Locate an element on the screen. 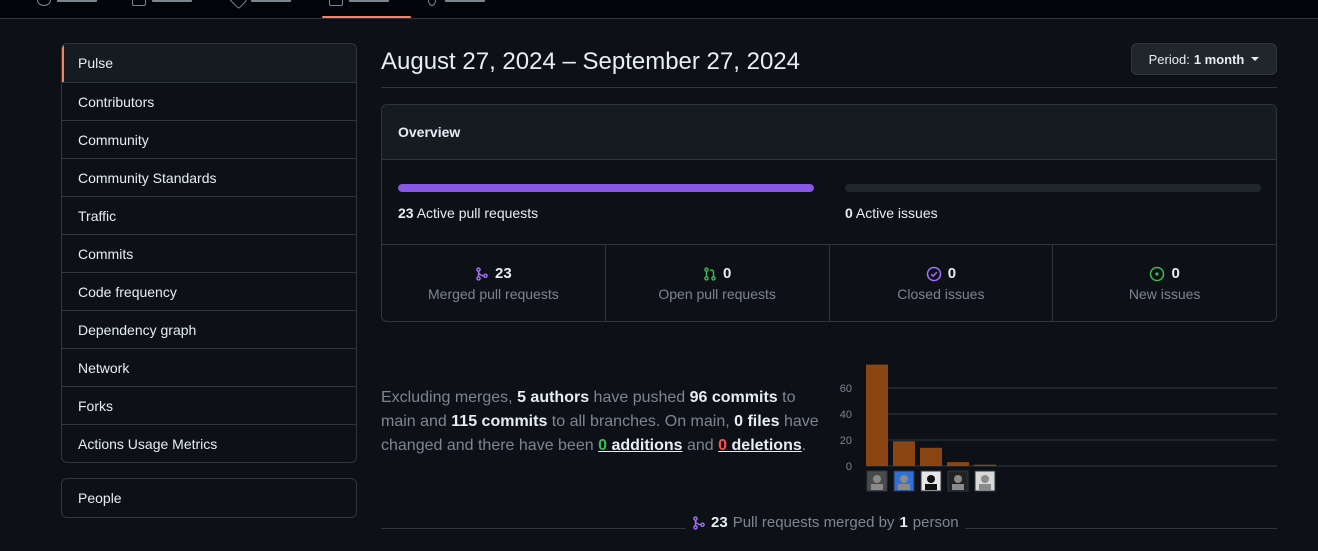 The image size is (1318, 551). sidebar-item-traffic: Traffic is located at coordinates (209, 215).